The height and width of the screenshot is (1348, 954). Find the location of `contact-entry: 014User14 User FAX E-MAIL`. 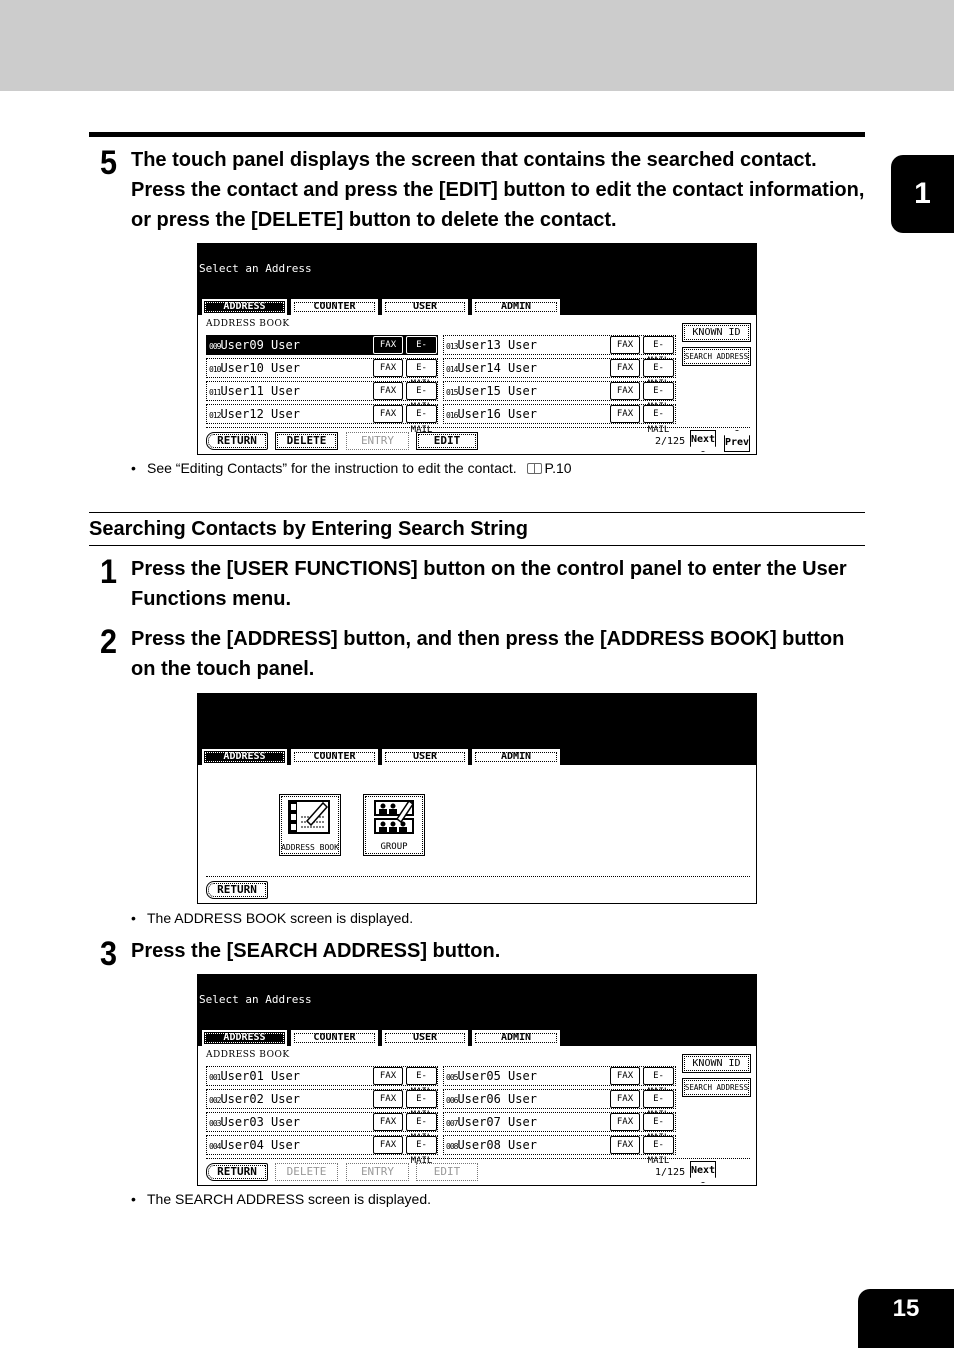

contact-entry: 014User14 User FAX E-MAIL is located at coordinates (559, 373).